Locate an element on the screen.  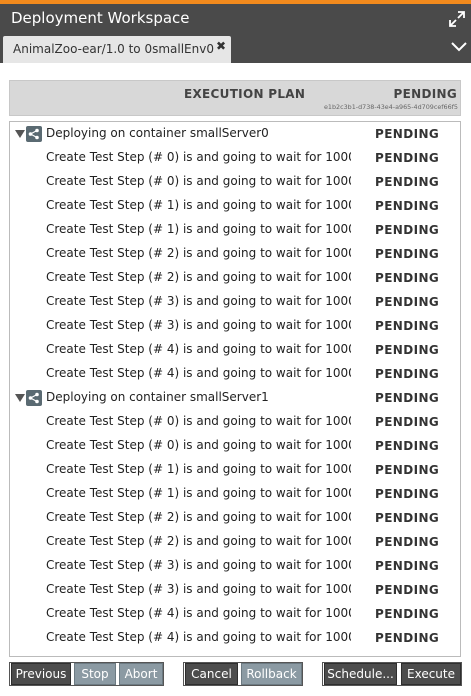
expand-icon is located at coordinates (457, 19).